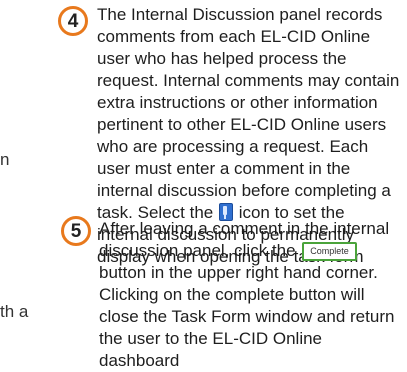 The height and width of the screenshot is (372, 407). What do you see at coordinates (329, 251) in the screenshot?
I see `complete-button: Complete` at bounding box center [329, 251].